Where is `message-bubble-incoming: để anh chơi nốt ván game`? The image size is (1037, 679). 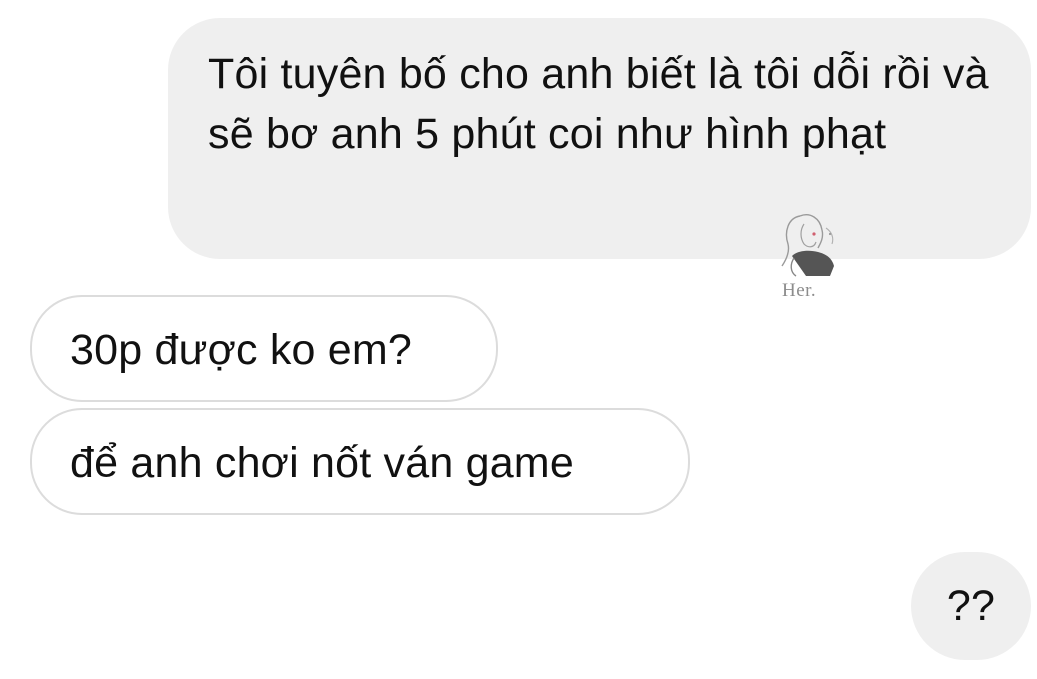 message-bubble-incoming: để anh chơi nốt ván game is located at coordinates (360, 461).